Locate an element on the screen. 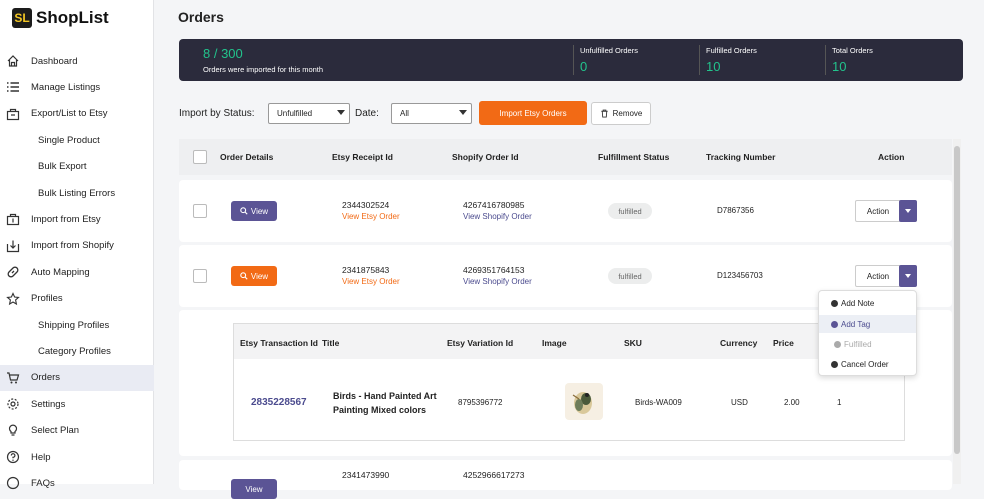 The width and height of the screenshot is (984, 499). action-dropdown-menu: Add Note Add Tag Fulfilled Cancel Order is located at coordinates (867, 333).